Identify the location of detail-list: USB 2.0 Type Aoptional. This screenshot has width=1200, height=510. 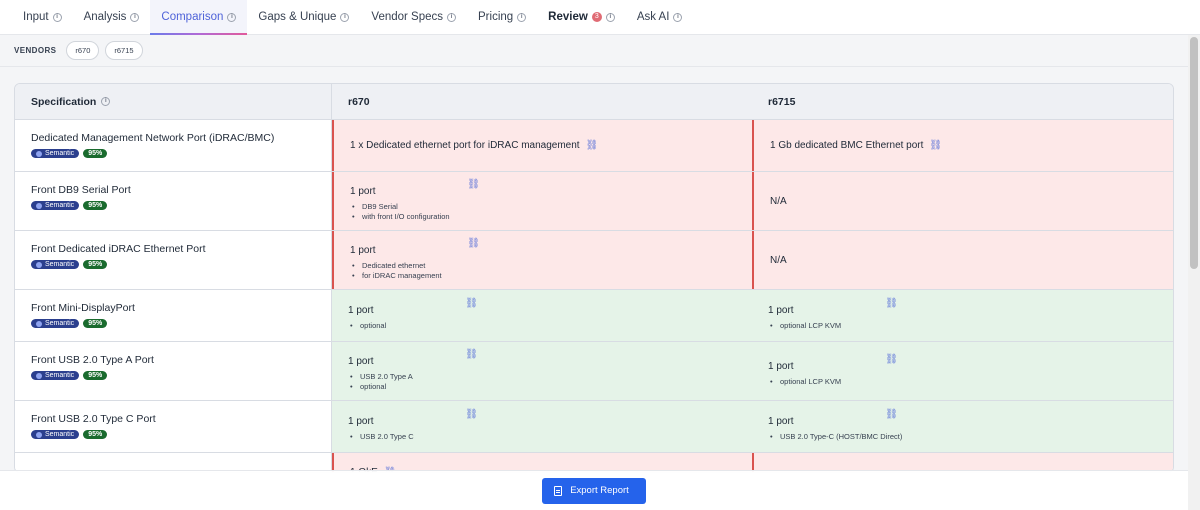
(550, 382).